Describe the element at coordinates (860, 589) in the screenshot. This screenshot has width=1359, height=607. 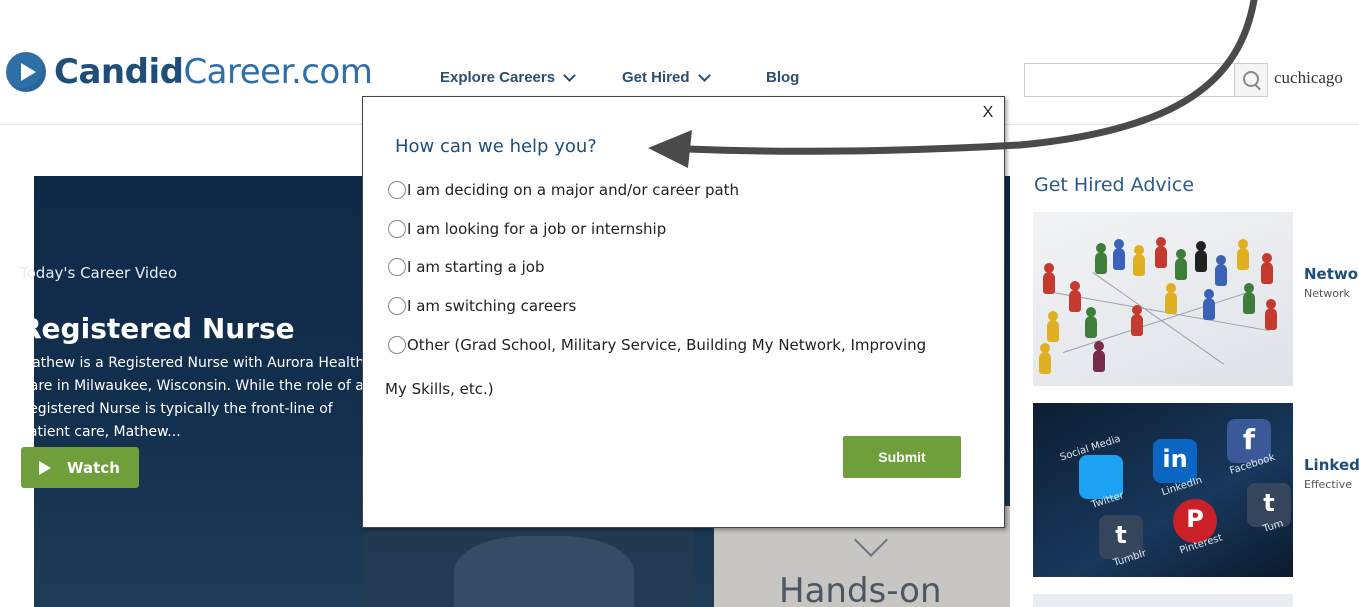
I see `hero-poster-text: Hands-on` at that location.